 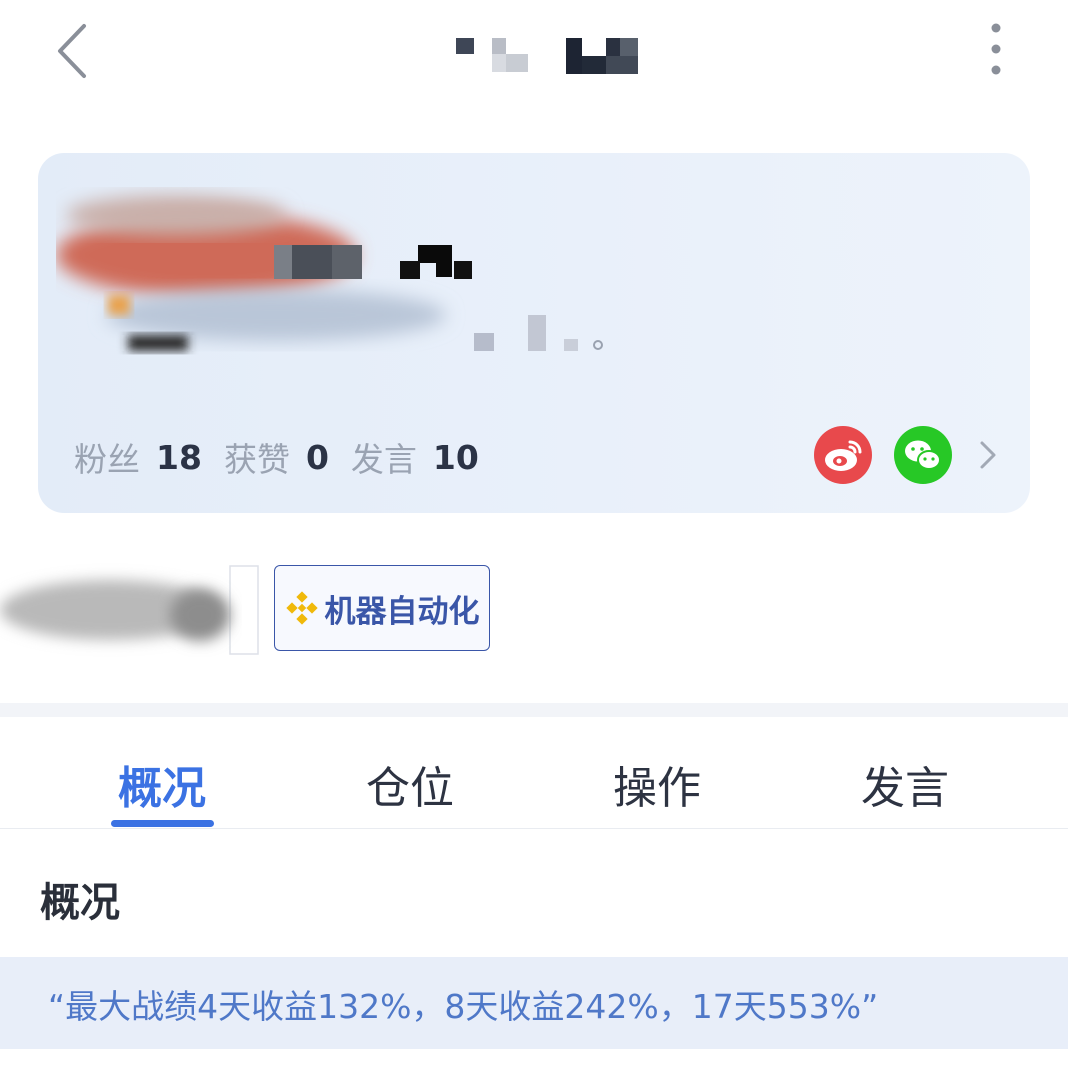 What do you see at coordinates (336, 265) in the screenshot?
I see `profile-info-redacted` at bounding box center [336, 265].